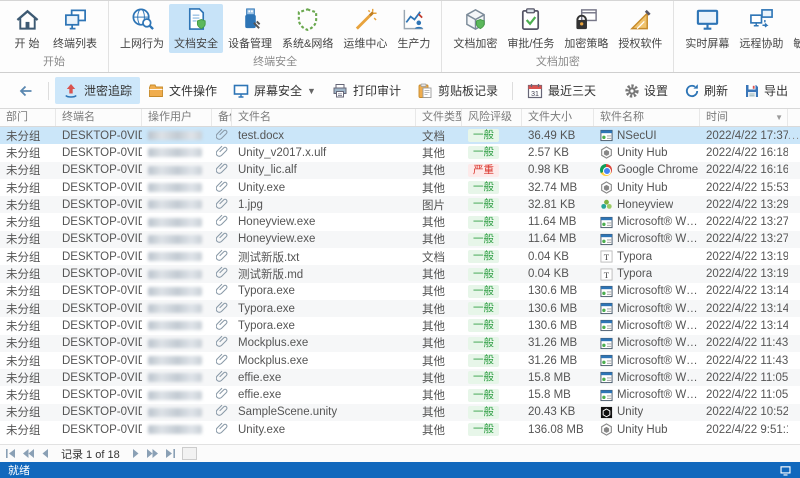 The image size is (800, 478). I want to click on operator-redacted, so click(175, 395).